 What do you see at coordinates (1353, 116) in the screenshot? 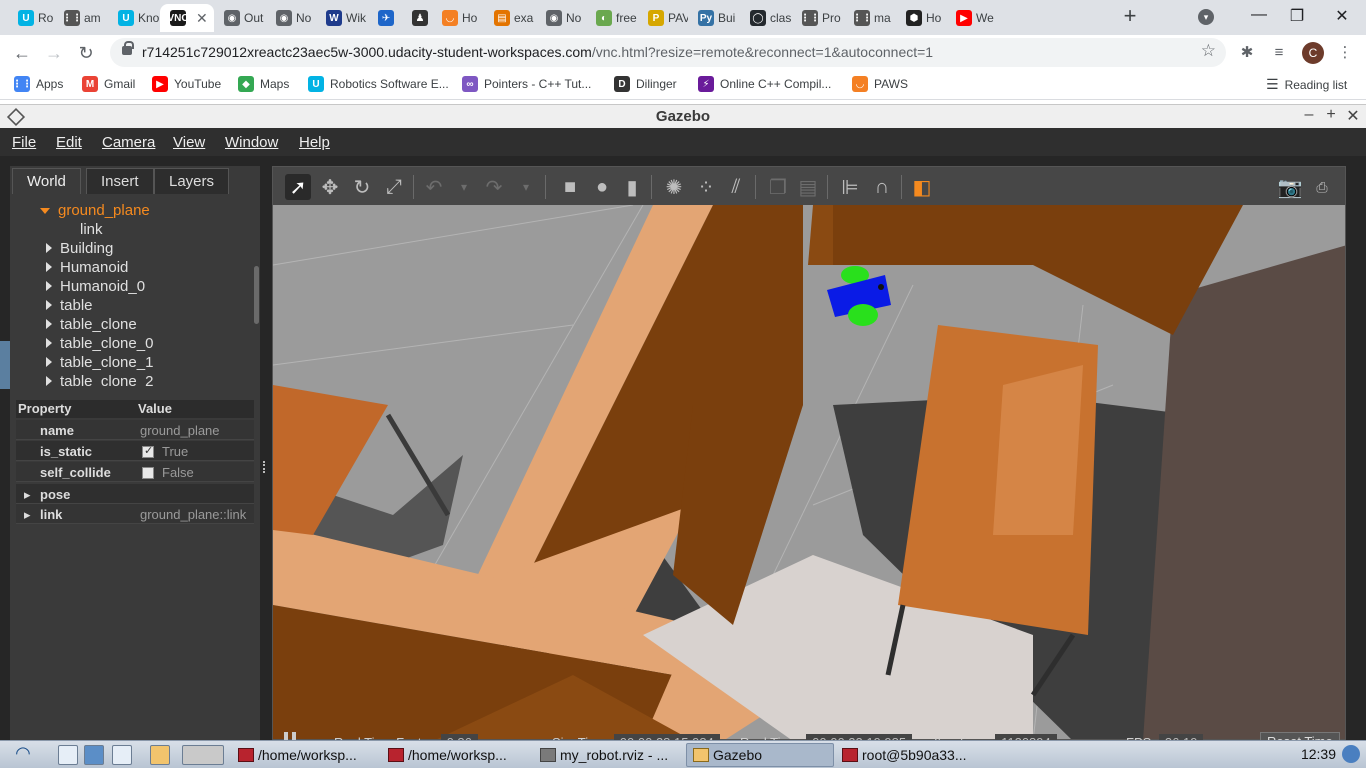
I see `gazebo-close-icon: ✕` at bounding box center [1353, 116].